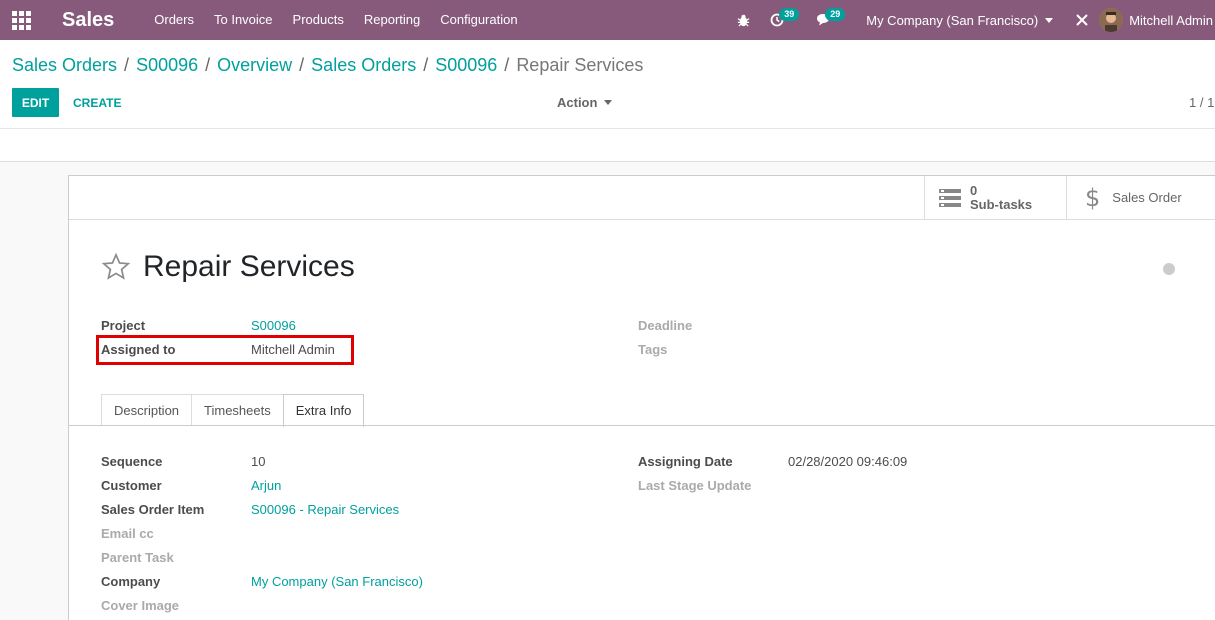  I want to click on tags-label: Tags, so click(653, 349).